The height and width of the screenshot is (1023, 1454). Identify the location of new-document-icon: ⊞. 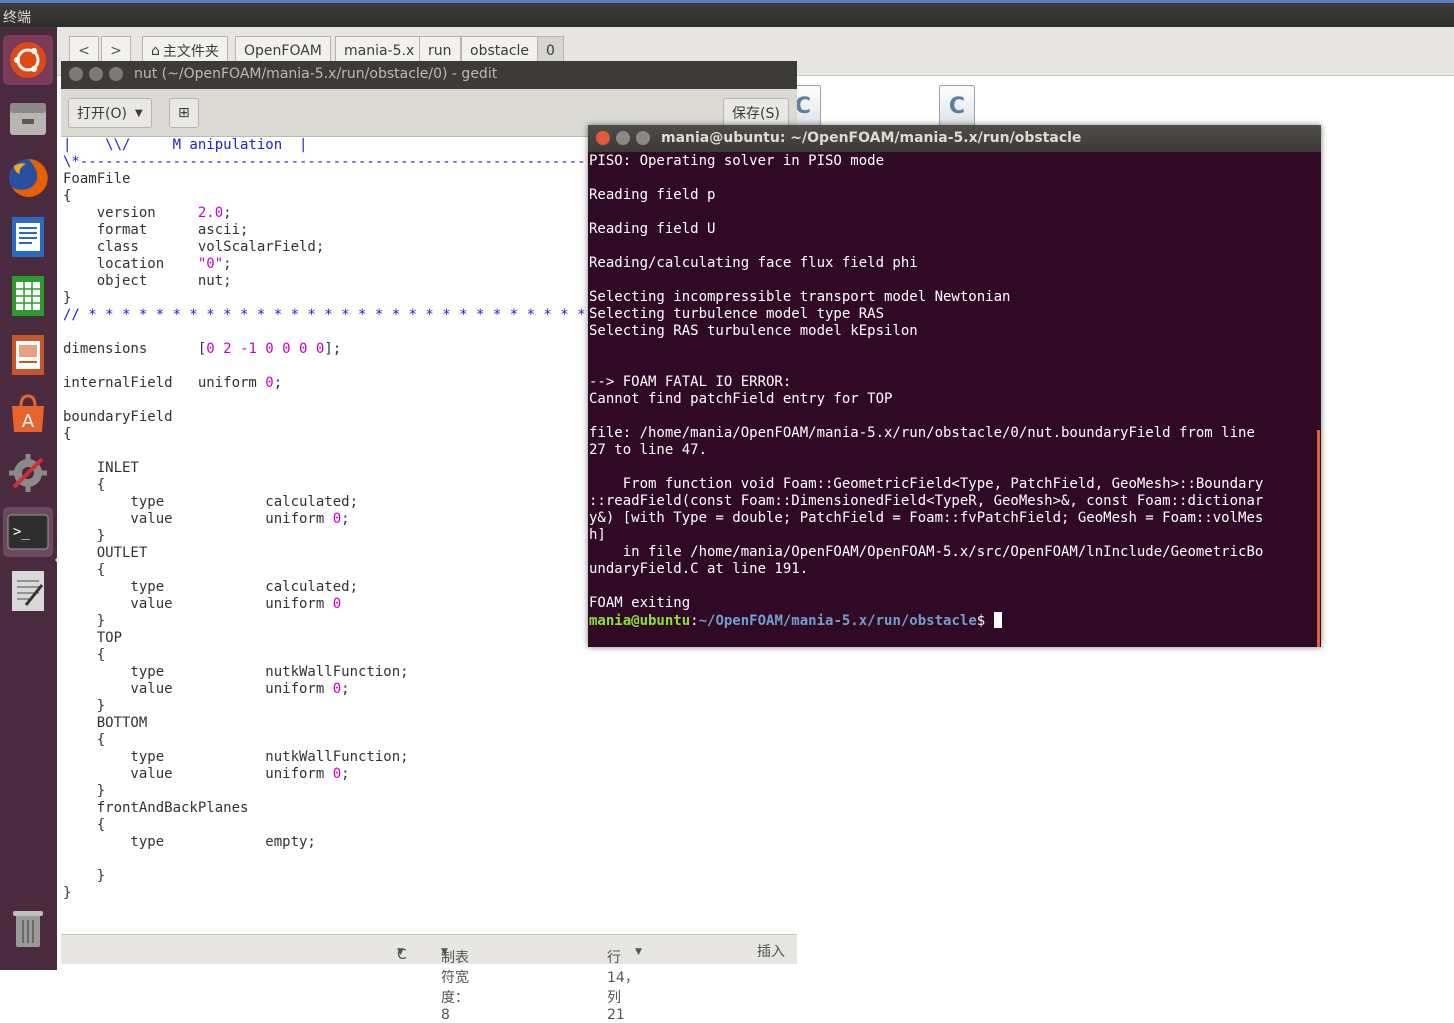
(184, 113).